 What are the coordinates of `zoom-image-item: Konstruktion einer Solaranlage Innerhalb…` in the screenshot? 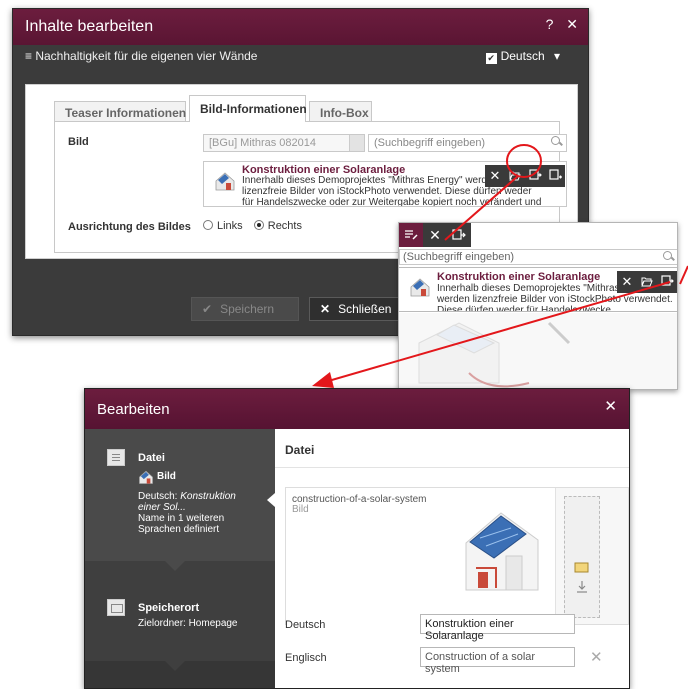 It's located at (538, 289).